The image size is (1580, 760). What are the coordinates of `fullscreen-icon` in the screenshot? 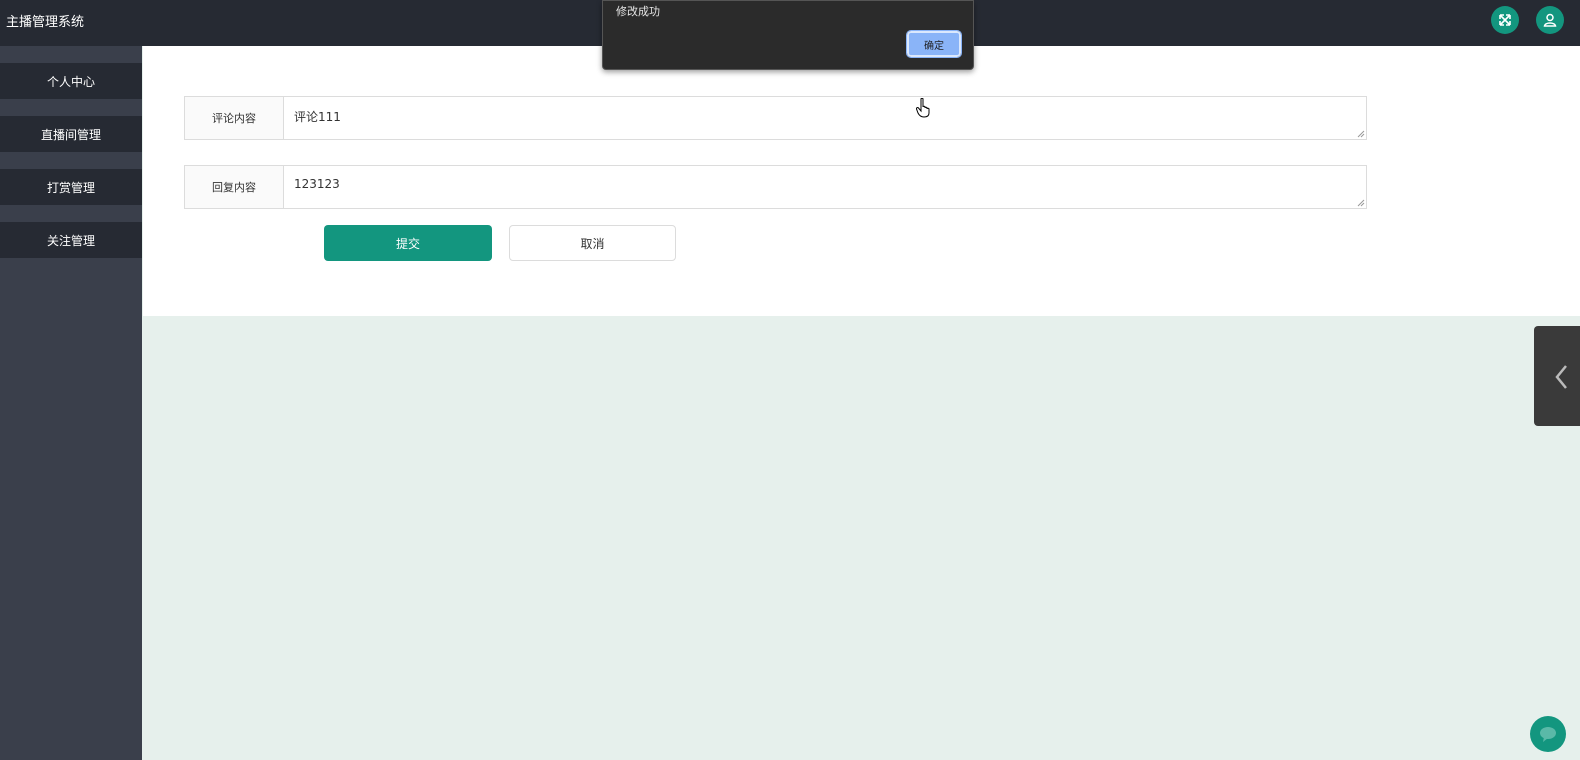 It's located at (1505, 20).